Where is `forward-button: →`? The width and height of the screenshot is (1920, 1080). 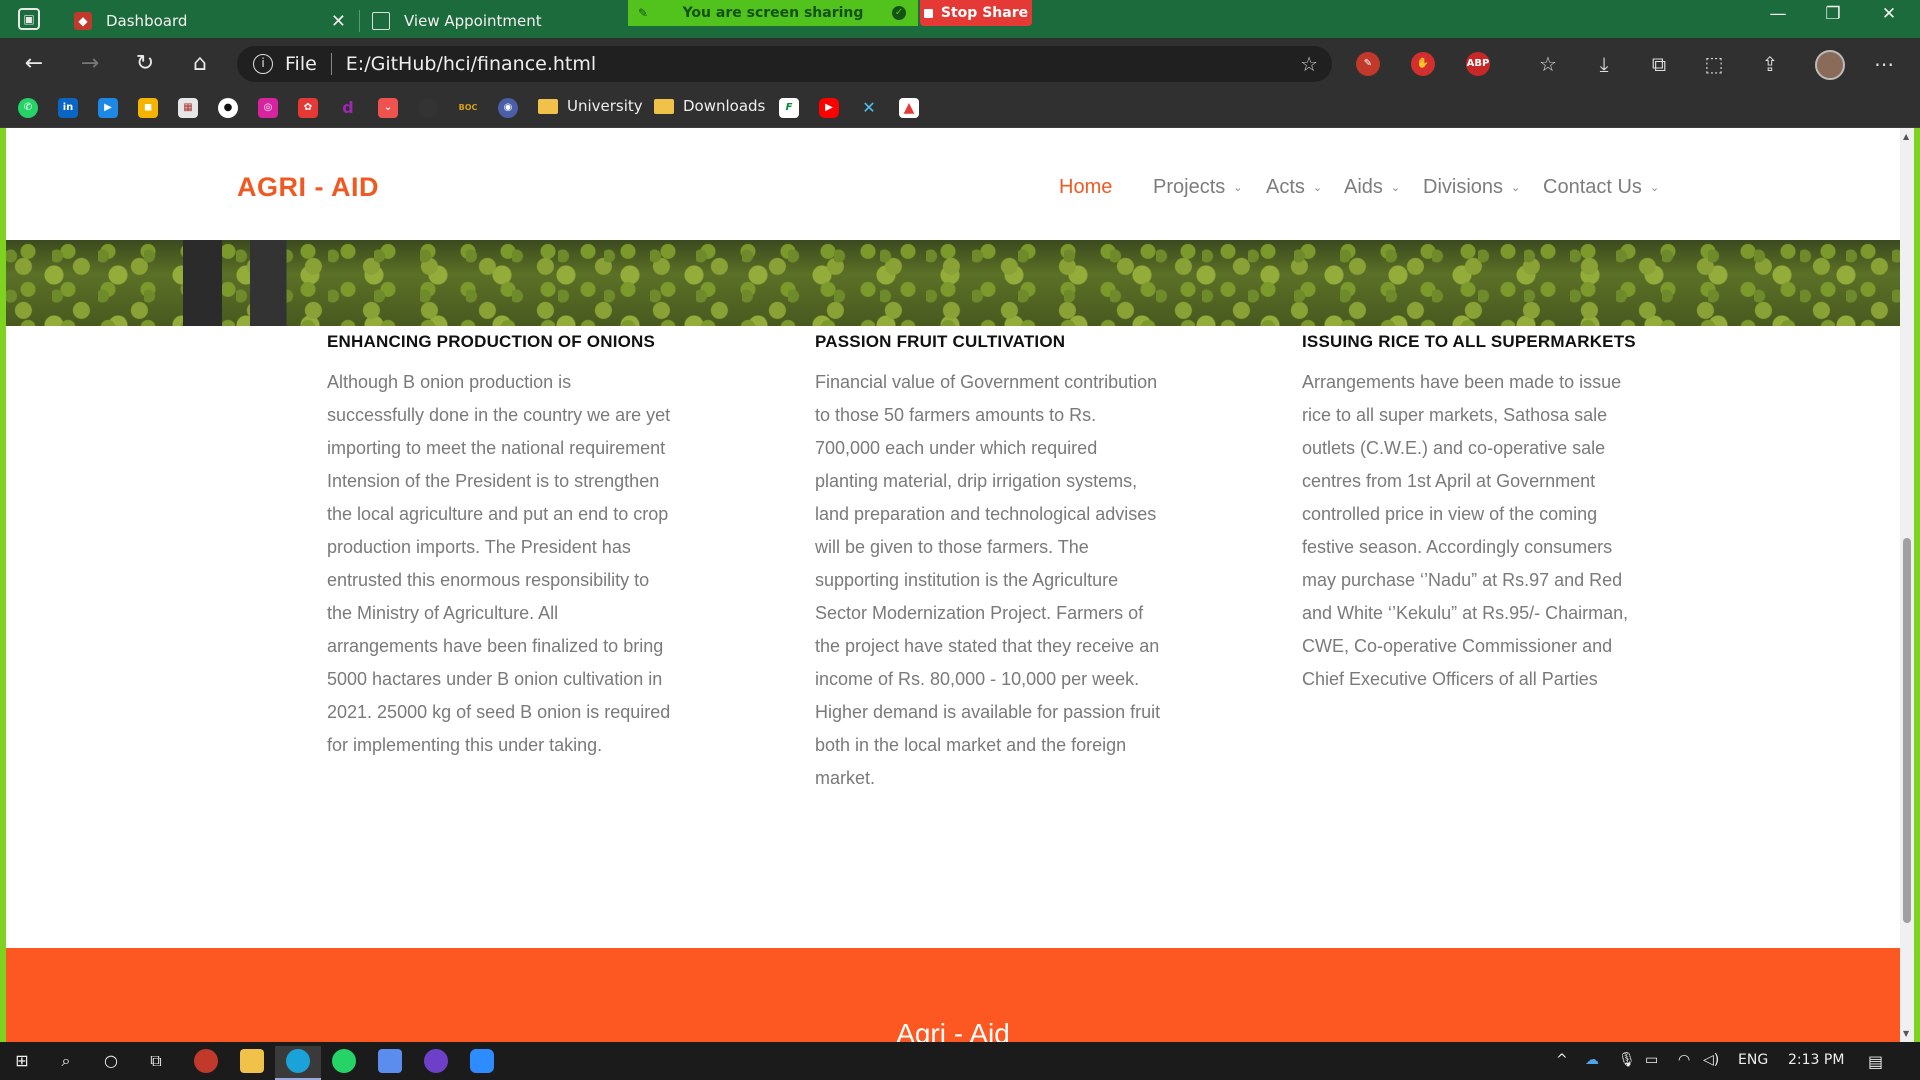
forward-button: → is located at coordinates (90, 64).